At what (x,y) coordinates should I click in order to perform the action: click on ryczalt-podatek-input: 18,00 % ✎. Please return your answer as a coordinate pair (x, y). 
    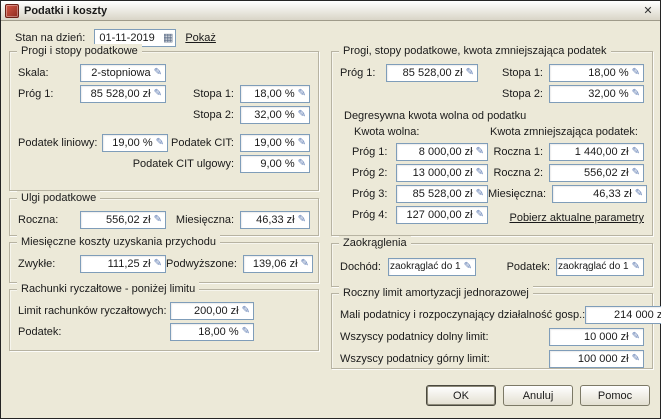
    Looking at the image, I should click on (212, 331).